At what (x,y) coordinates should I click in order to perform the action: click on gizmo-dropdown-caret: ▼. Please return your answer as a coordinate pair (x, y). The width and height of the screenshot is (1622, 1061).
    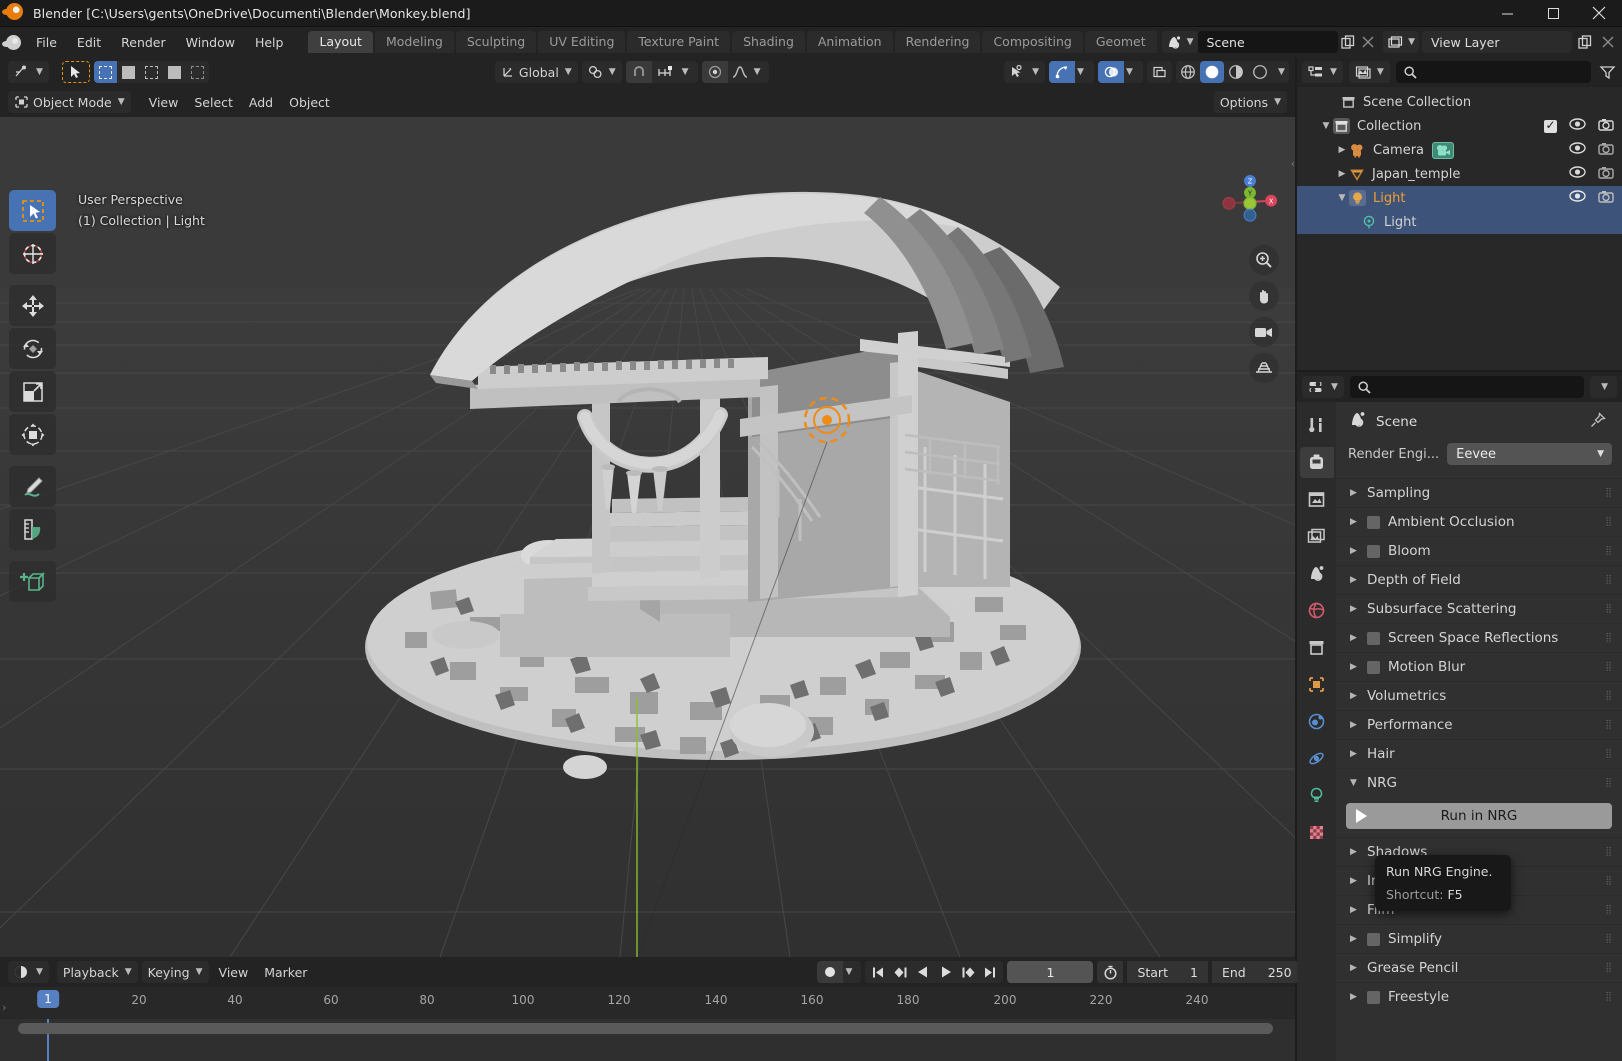
    Looking at the image, I should click on (1085, 72).